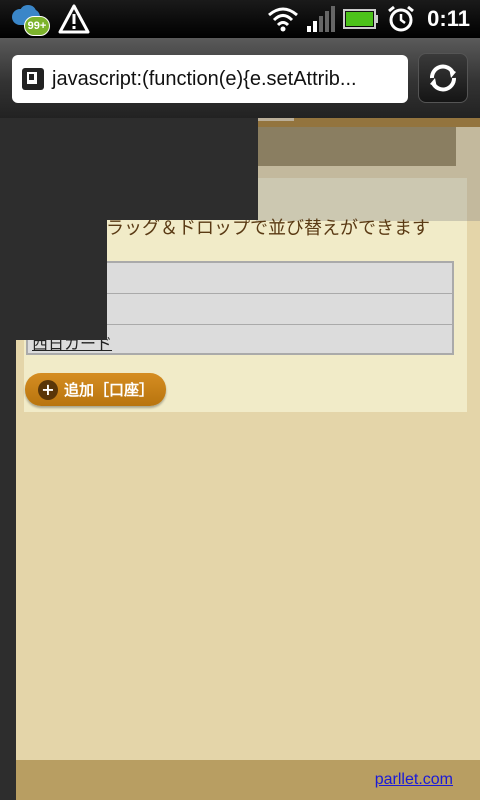 The height and width of the screenshot is (800, 480). What do you see at coordinates (361, 19) in the screenshot?
I see `battery-icon` at bounding box center [361, 19].